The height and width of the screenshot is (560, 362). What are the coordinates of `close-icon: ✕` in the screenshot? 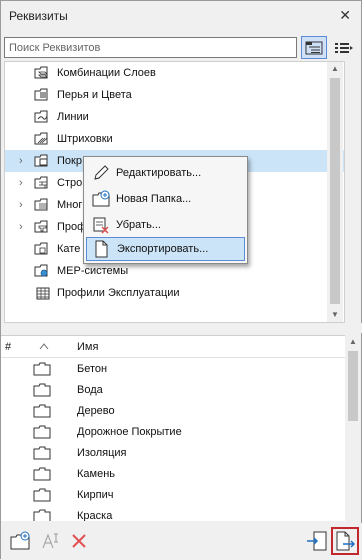 It's located at (345, 15).